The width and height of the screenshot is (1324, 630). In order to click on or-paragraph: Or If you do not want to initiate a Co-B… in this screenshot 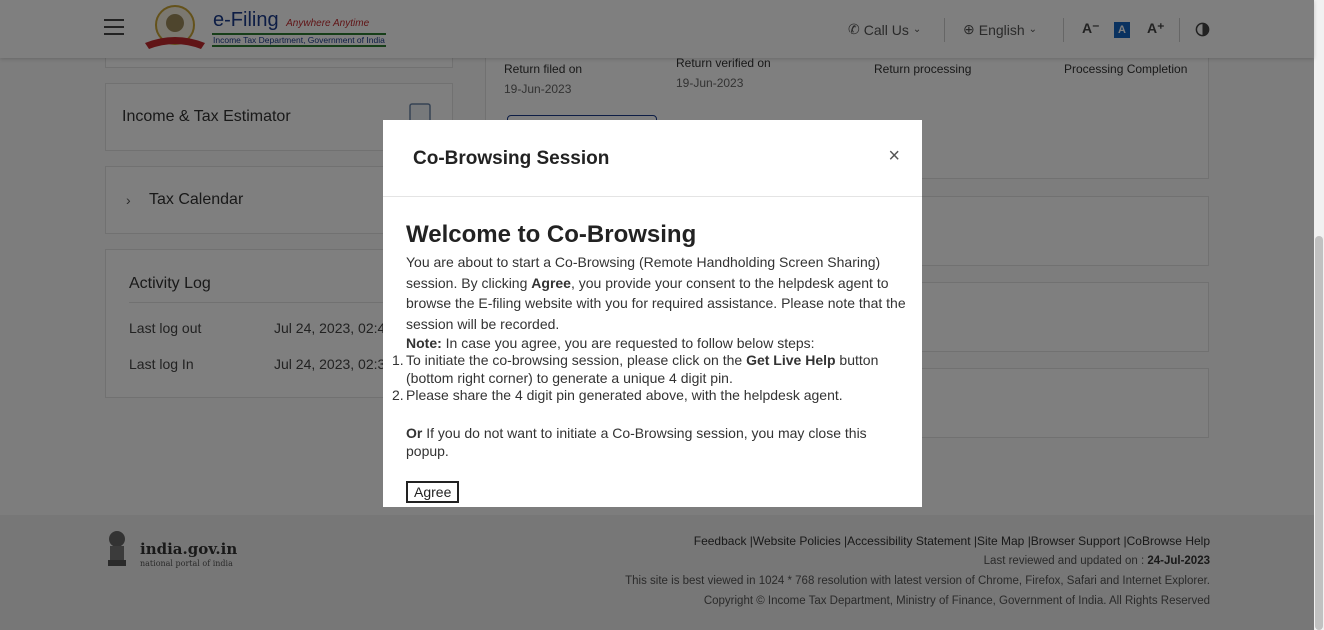, I will do `click(636, 441)`.